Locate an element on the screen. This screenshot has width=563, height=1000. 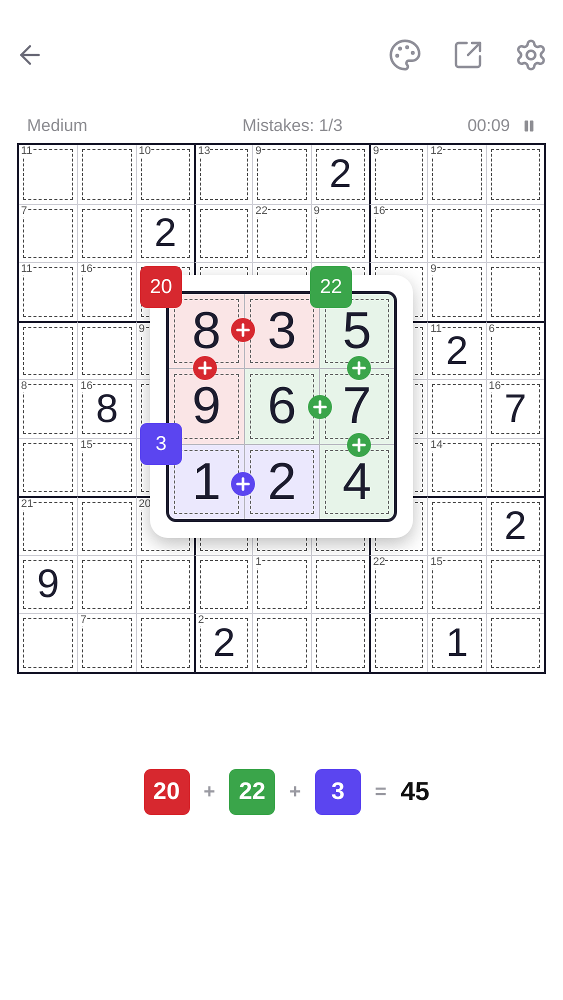
sum-badge: 22 is located at coordinates (252, 791).